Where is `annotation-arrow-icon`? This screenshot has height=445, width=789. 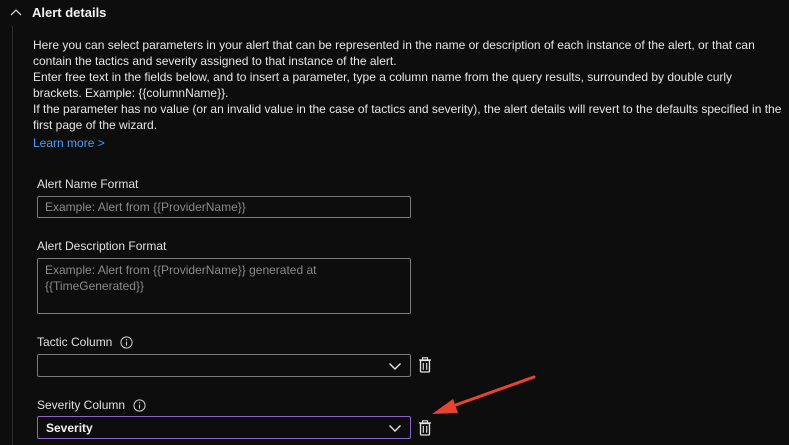
annotation-arrow-icon is located at coordinates (484, 394).